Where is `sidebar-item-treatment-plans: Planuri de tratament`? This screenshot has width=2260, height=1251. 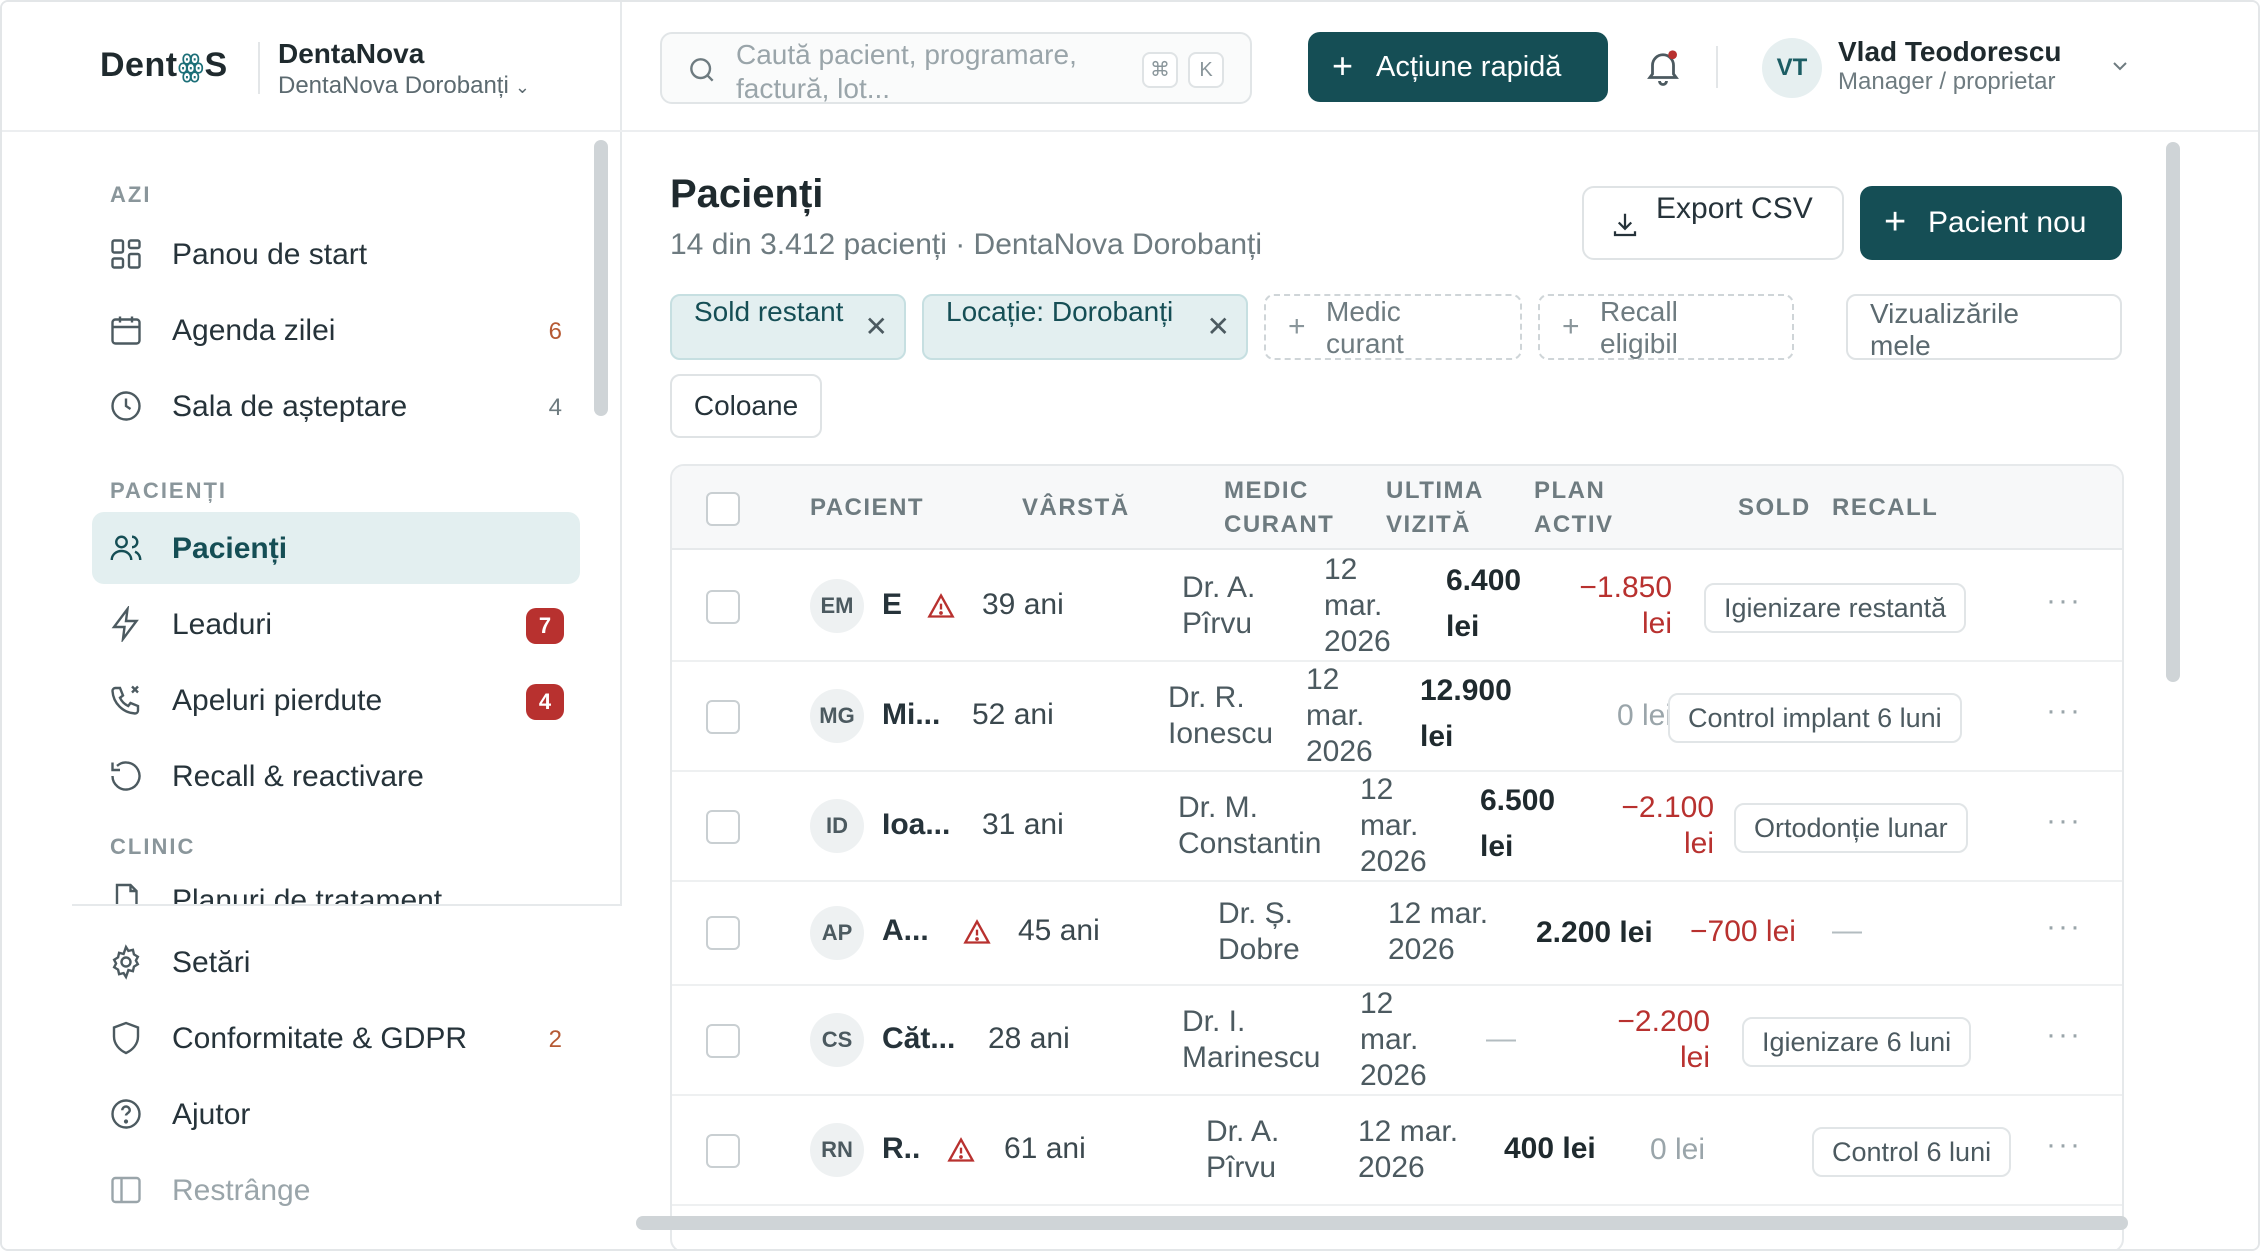
sidebar-item-treatment-plans: Planuri de tratament is located at coordinates (336, 884).